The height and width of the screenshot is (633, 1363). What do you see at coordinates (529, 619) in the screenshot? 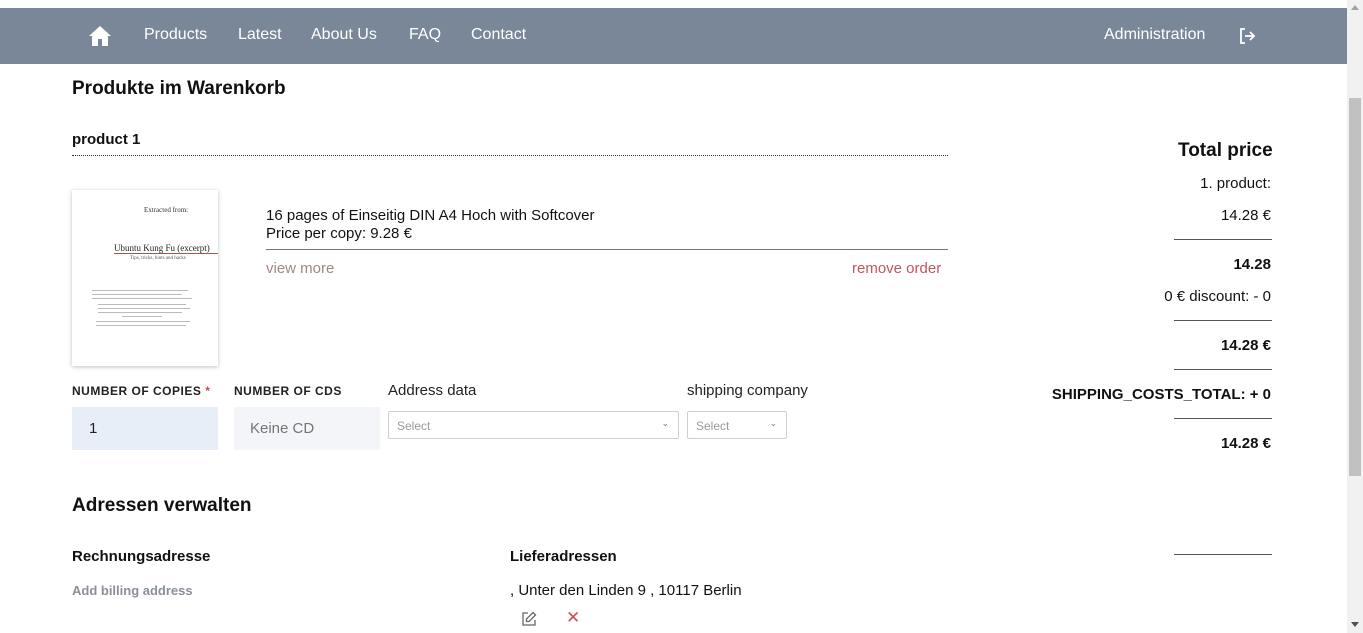
I see `edit-icon` at bounding box center [529, 619].